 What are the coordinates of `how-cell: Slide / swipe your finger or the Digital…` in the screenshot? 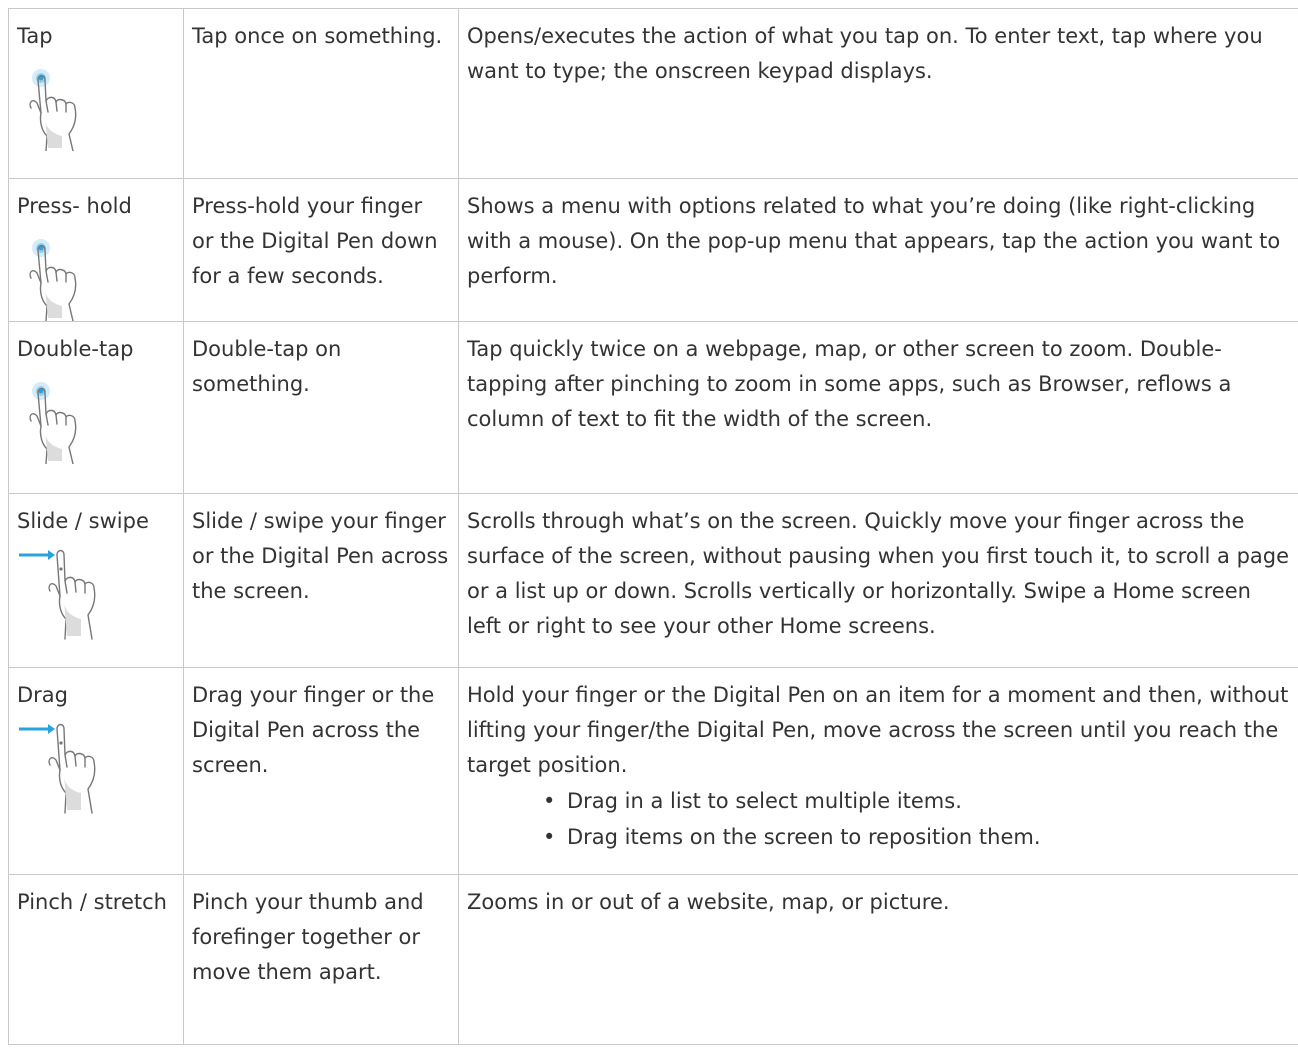 It's located at (321, 580).